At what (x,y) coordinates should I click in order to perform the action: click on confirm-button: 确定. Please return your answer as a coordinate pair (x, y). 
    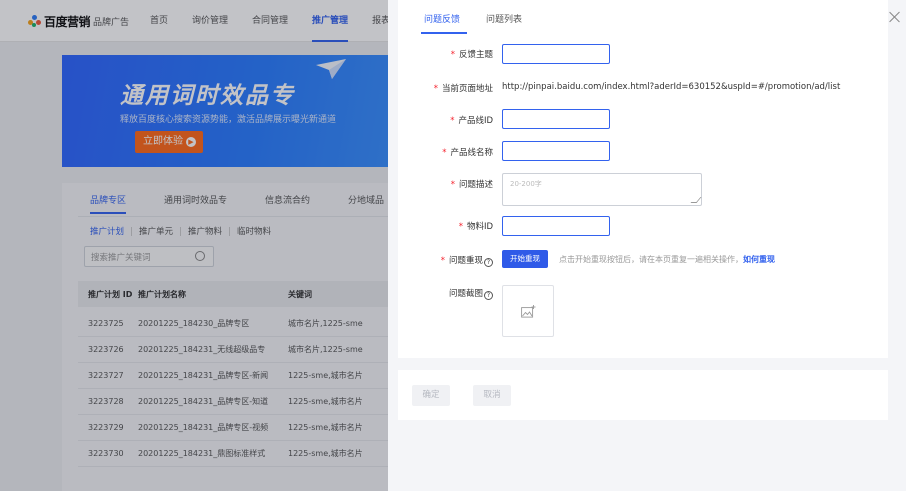
    Looking at the image, I should click on (431, 395).